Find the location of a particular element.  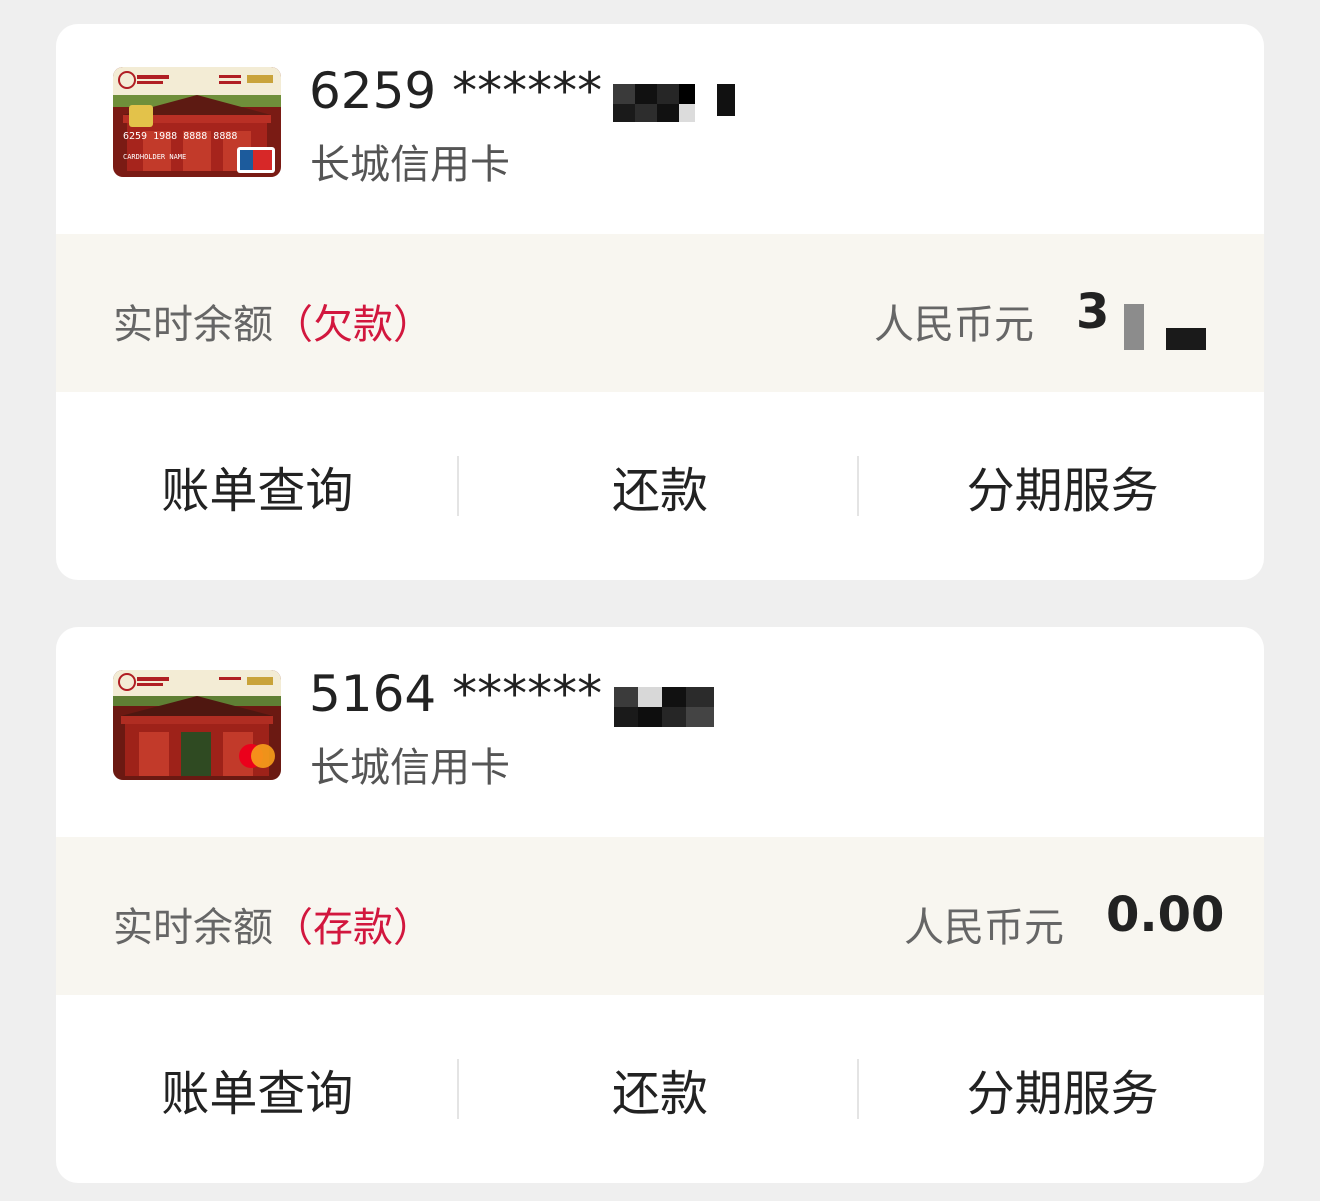

balance-amount: 0.00 is located at coordinates (1165, 915).